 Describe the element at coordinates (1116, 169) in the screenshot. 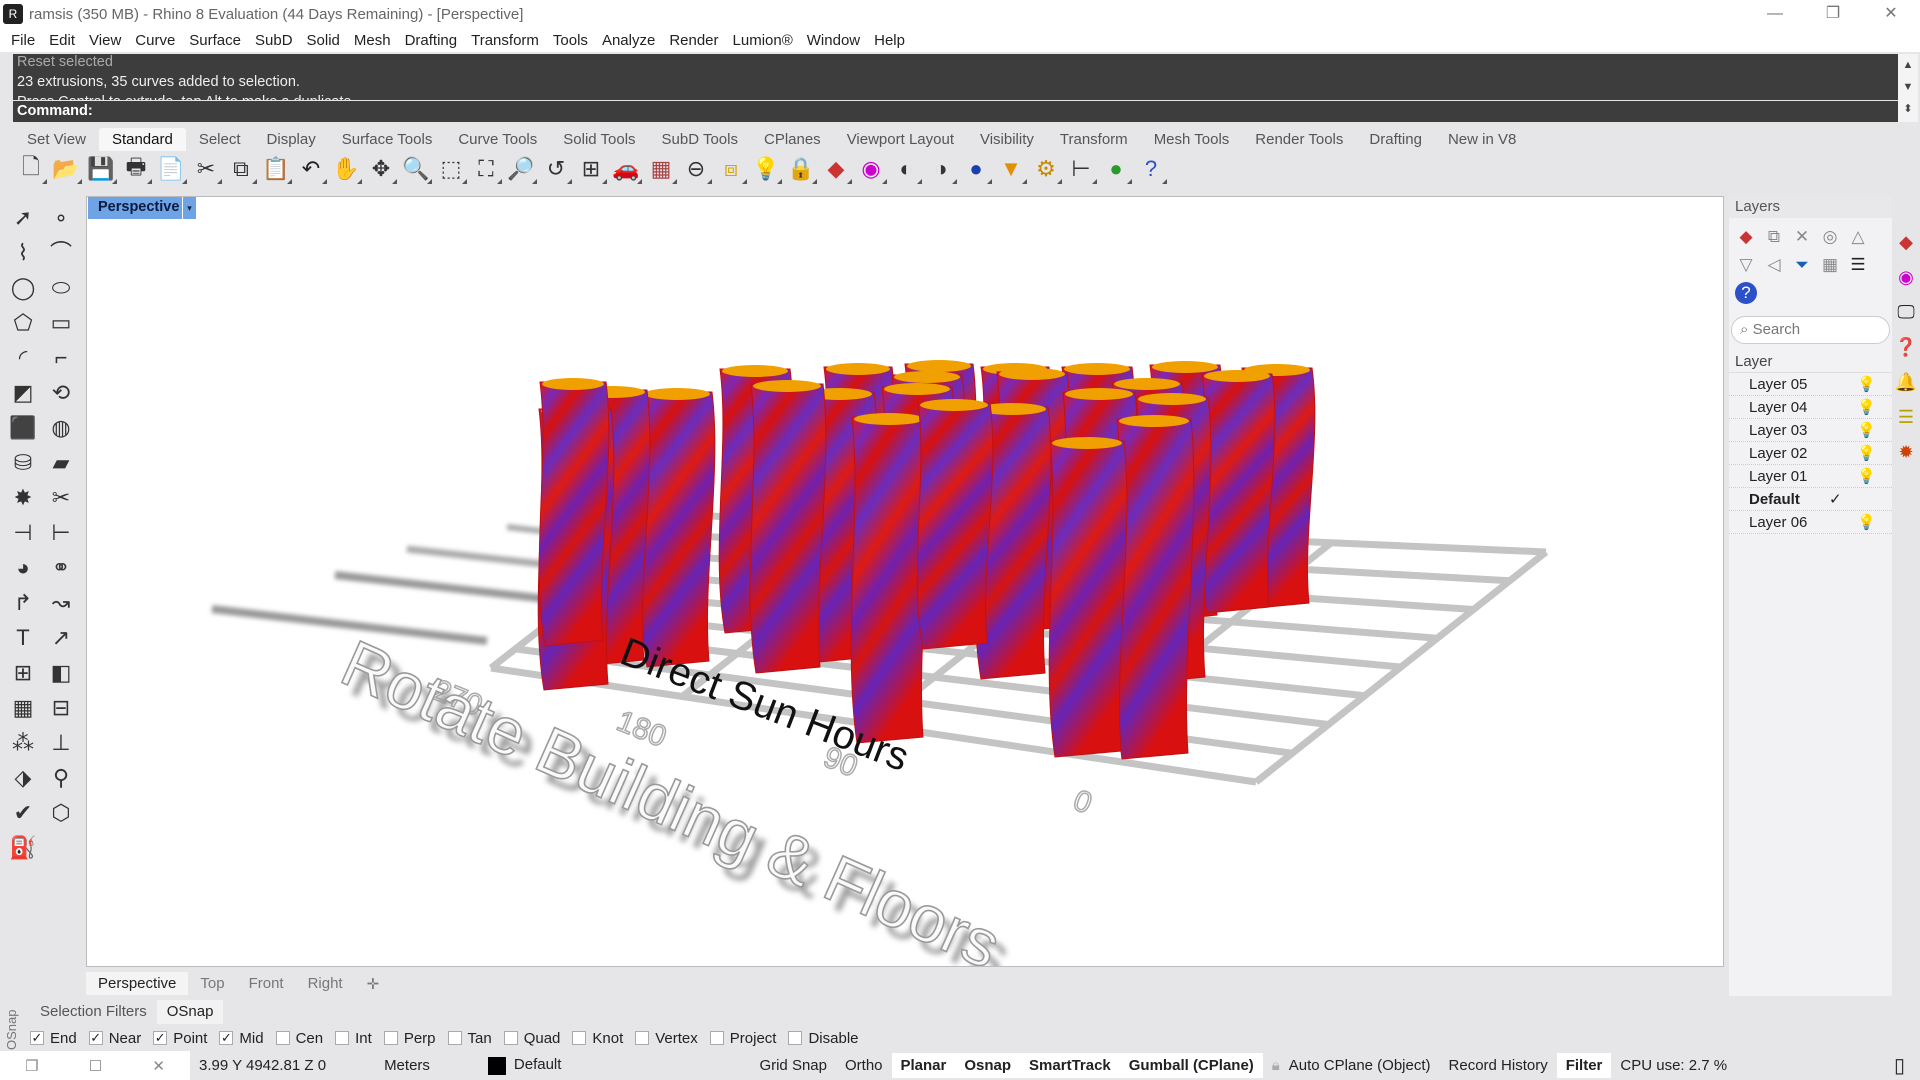

I see `grasshopper-icon: ●` at that location.